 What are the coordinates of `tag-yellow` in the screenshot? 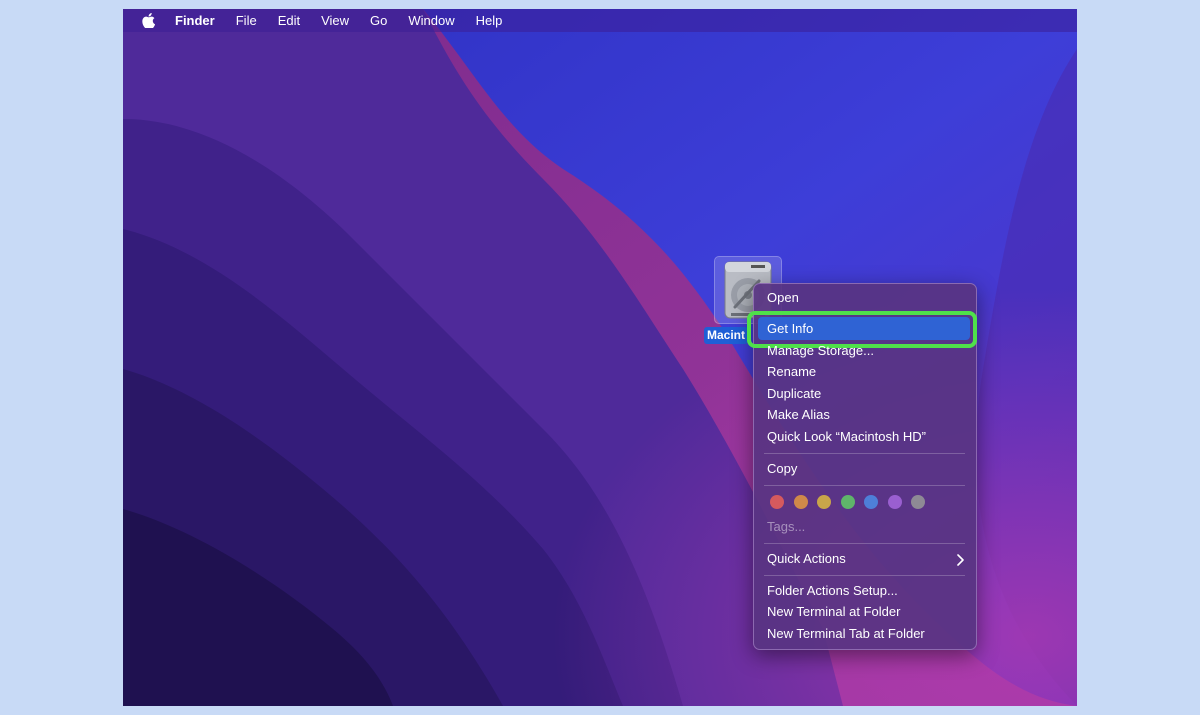 It's located at (824, 502).